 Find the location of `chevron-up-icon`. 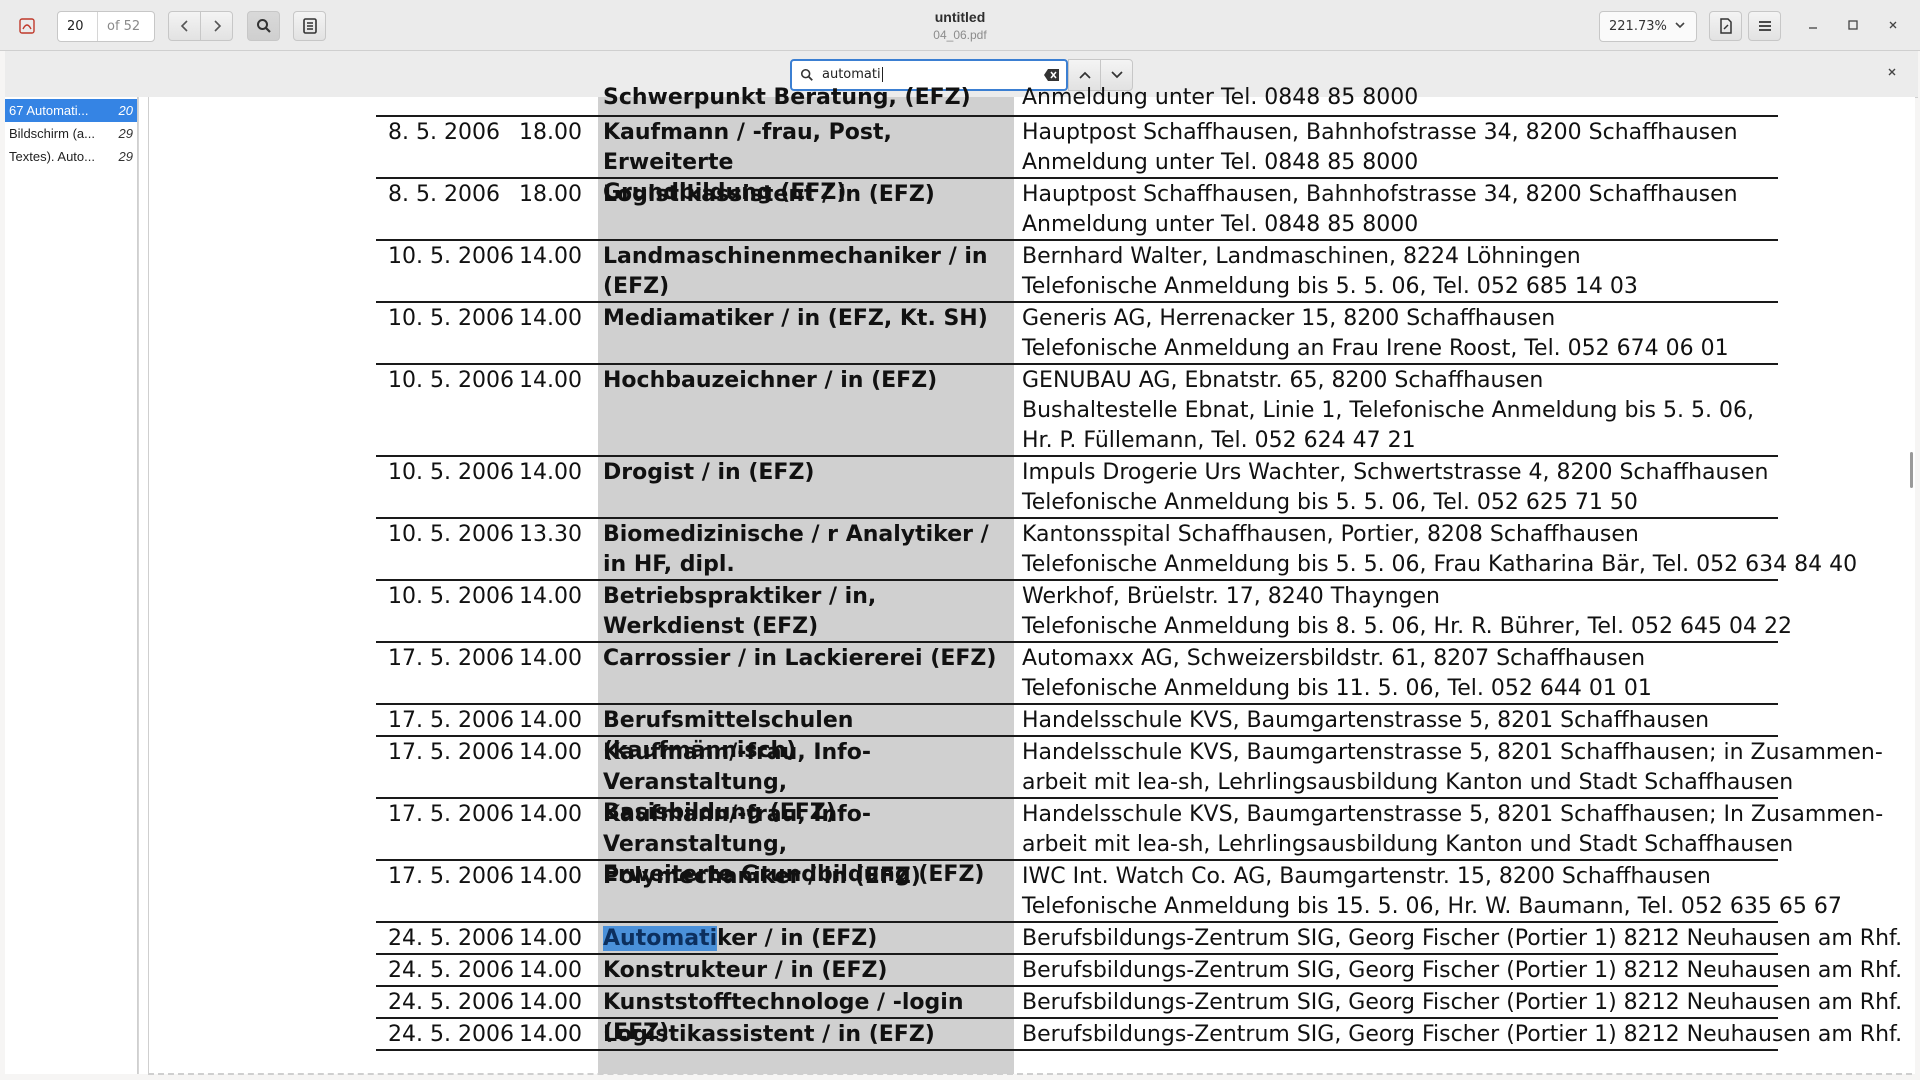

chevron-up-icon is located at coordinates (1084, 75).